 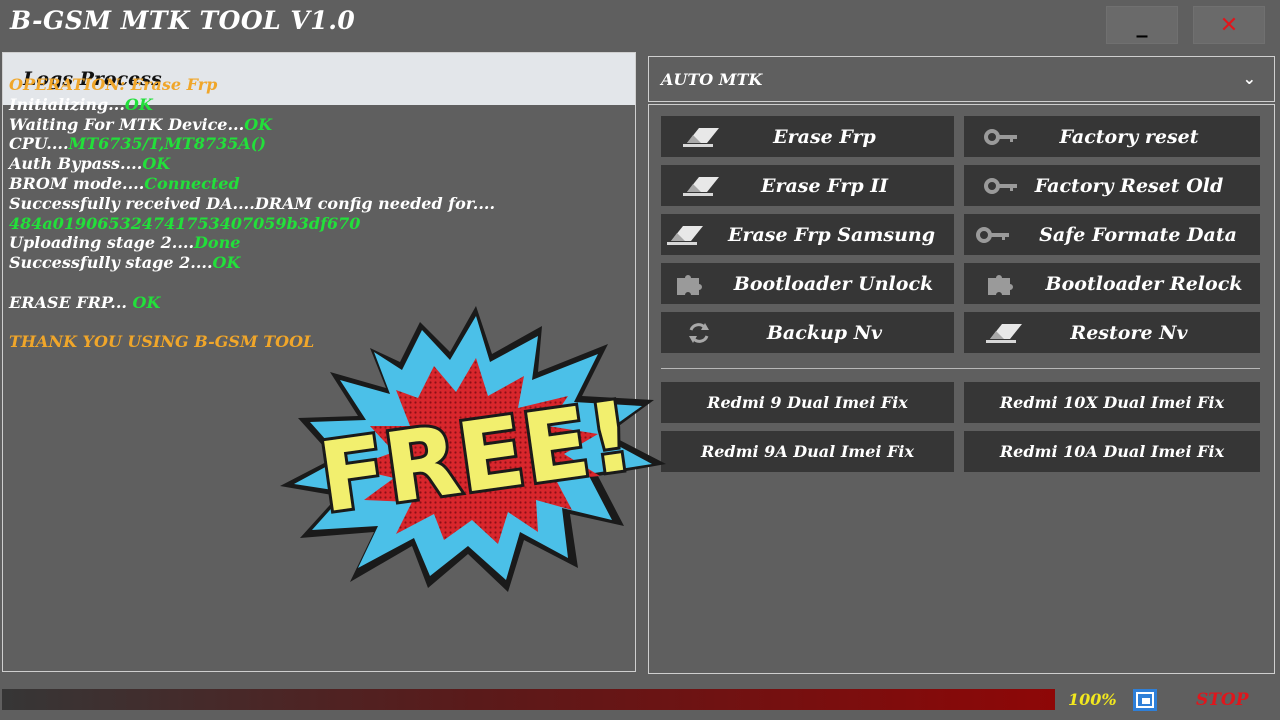 I want to click on restore-nv-button: Restore Nv, so click(x=1112, y=332).